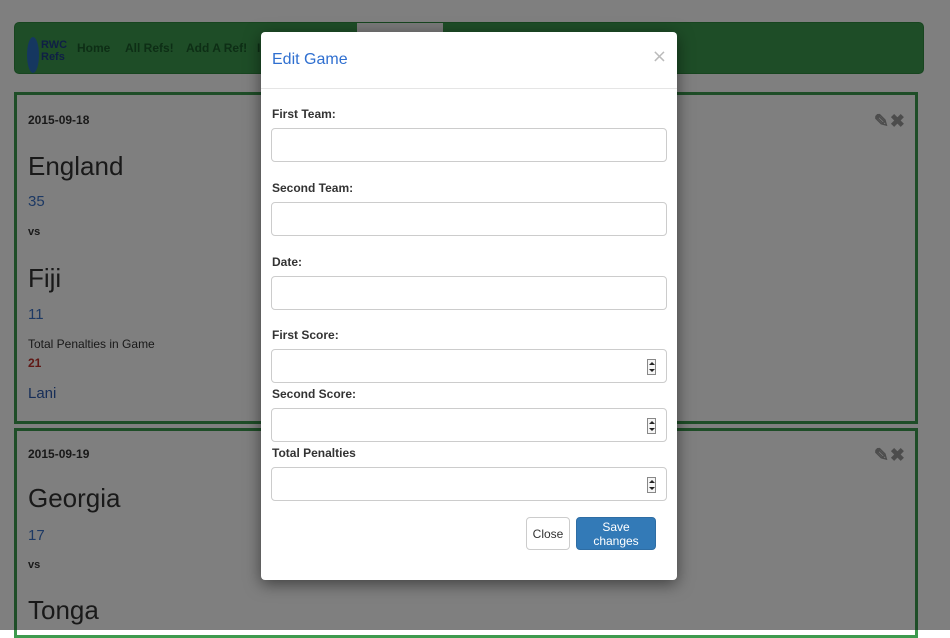 This screenshot has width=950, height=638. I want to click on modal-title: Edit Game, so click(310, 59).